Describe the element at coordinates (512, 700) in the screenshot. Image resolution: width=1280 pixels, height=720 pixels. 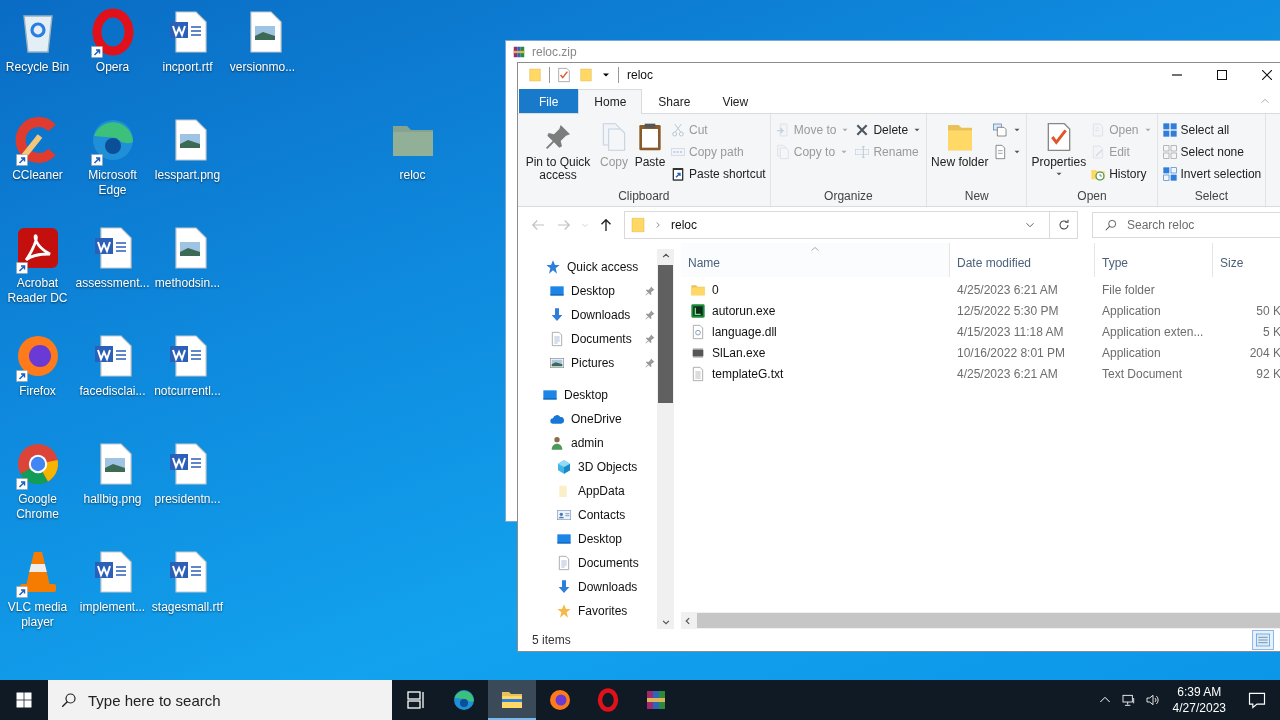
I see `taskbar-app` at that location.